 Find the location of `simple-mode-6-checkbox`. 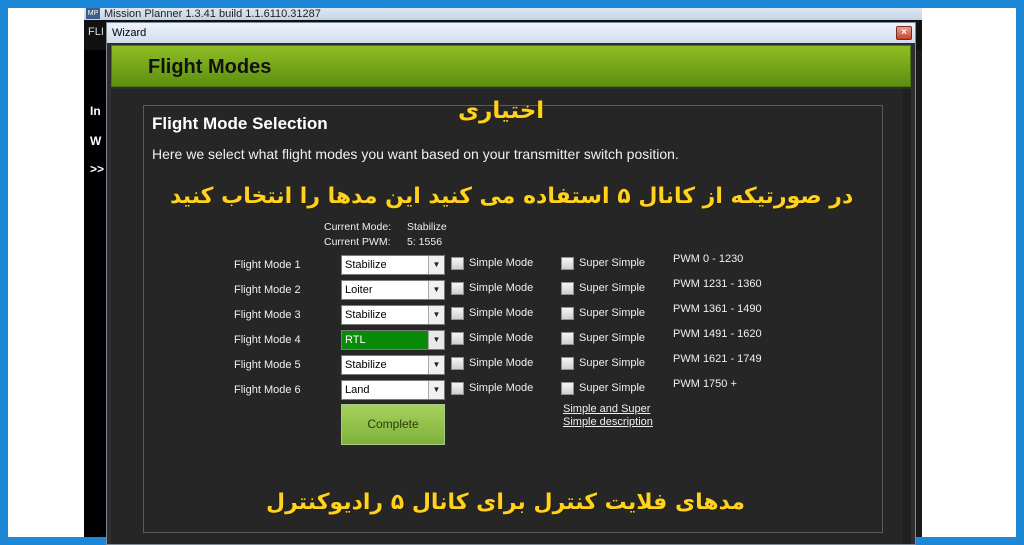

simple-mode-6-checkbox is located at coordinates (457, 388).